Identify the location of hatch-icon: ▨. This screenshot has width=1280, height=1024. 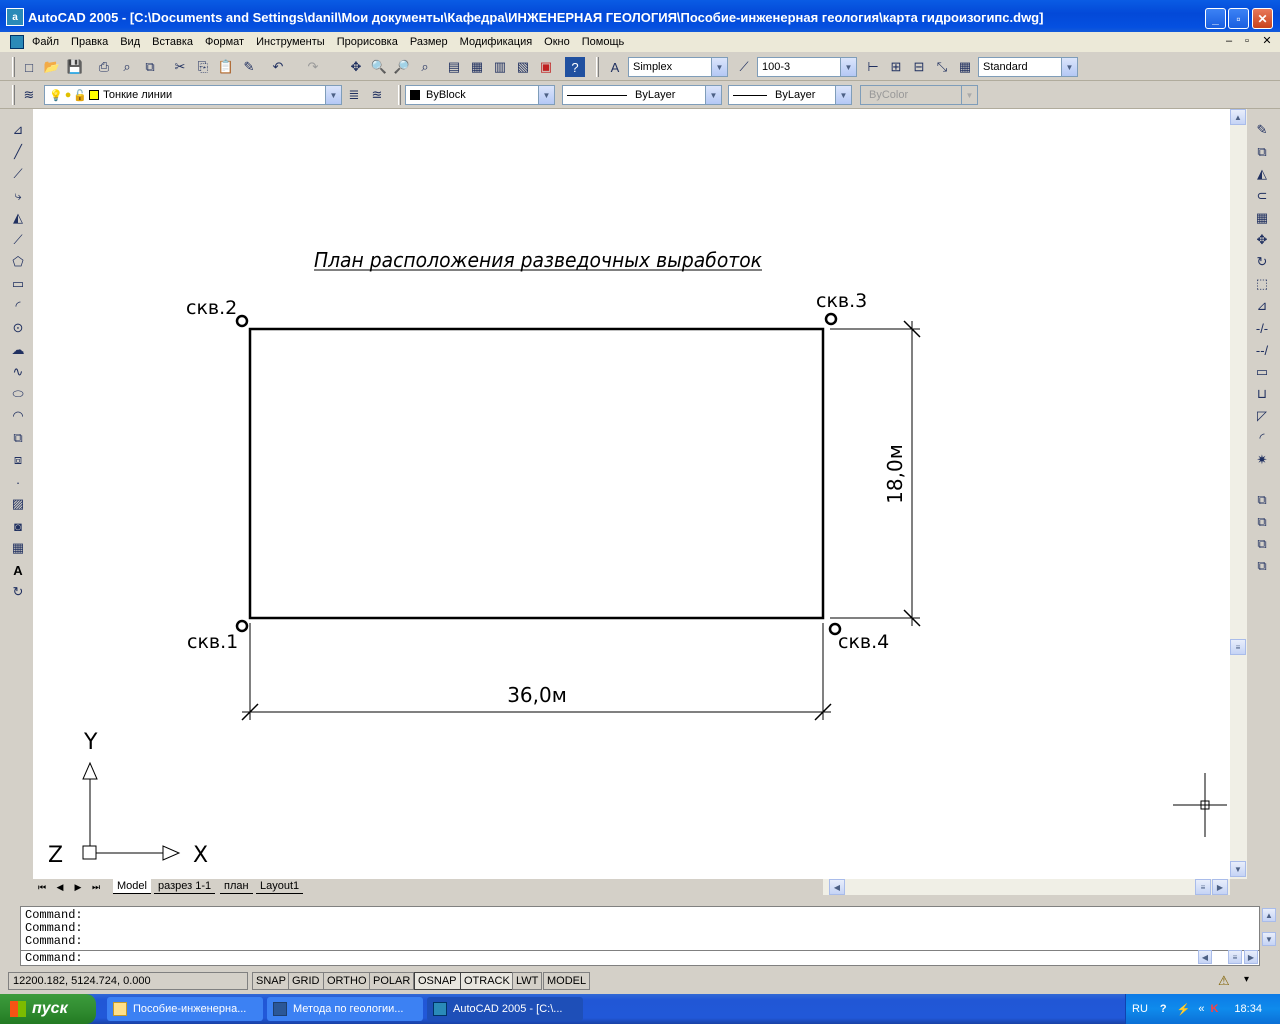
(18, 504).